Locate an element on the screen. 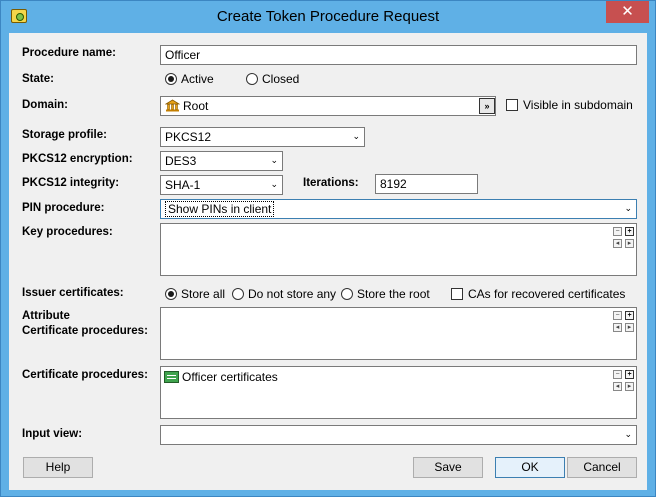 Image resolution: width=656 pixels, height=497 pixels. storage-profile-value: PKCS12 is located at coordinates (188, 137).